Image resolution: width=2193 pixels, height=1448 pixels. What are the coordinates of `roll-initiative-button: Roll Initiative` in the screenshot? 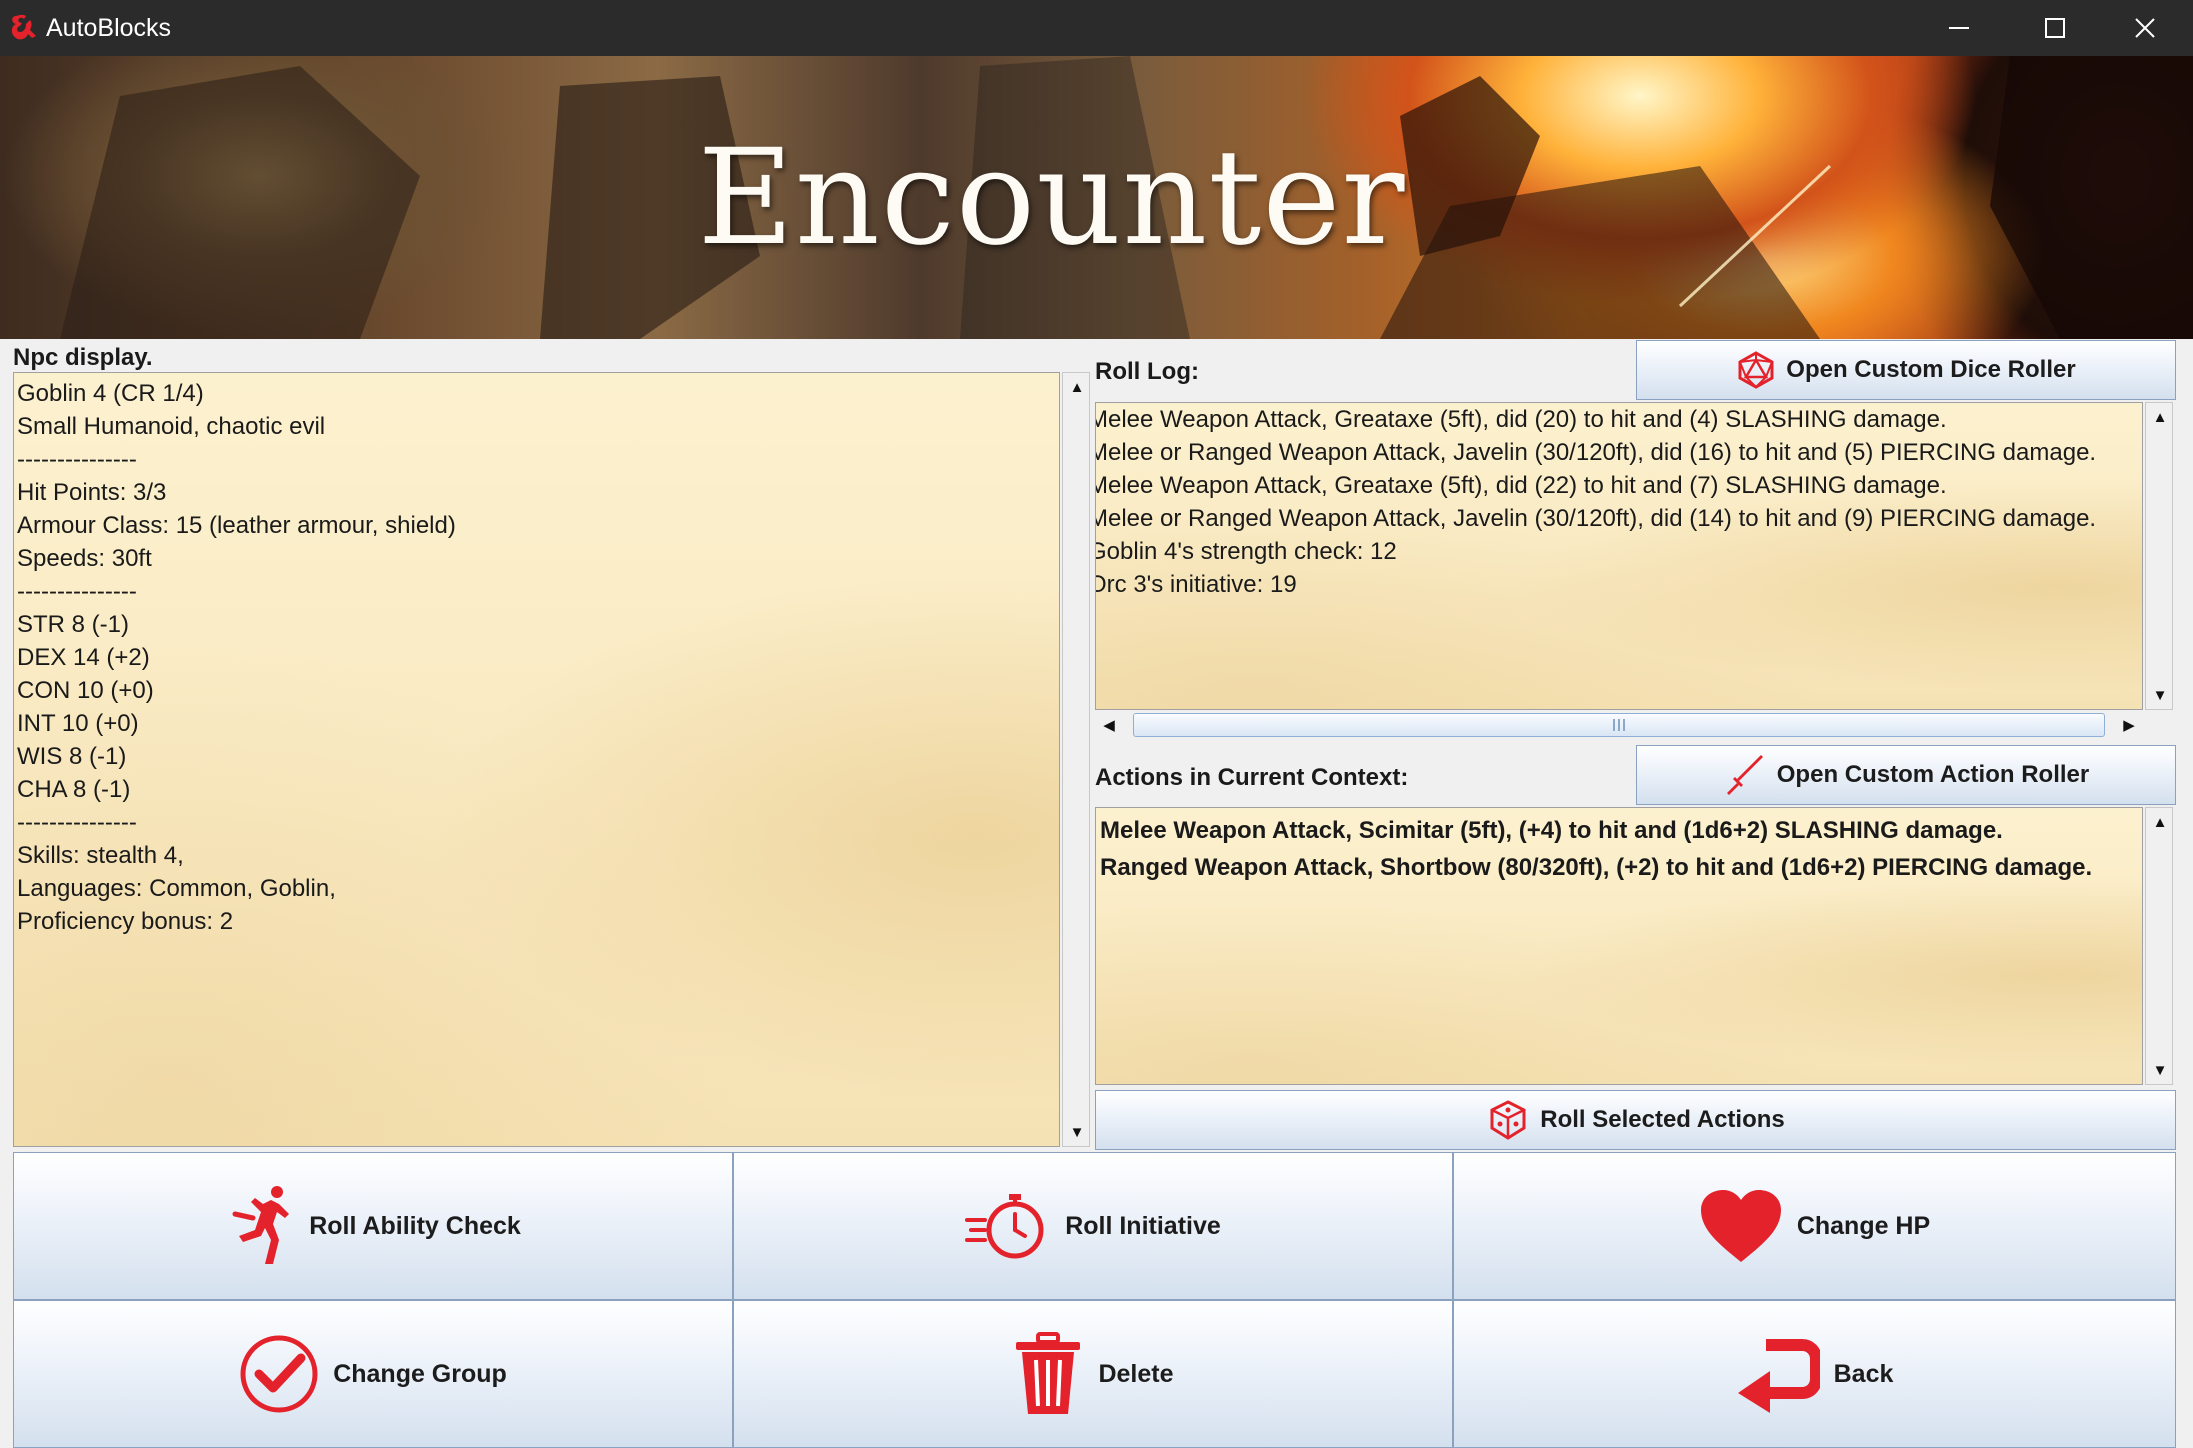 It's located at (1093, 1226).